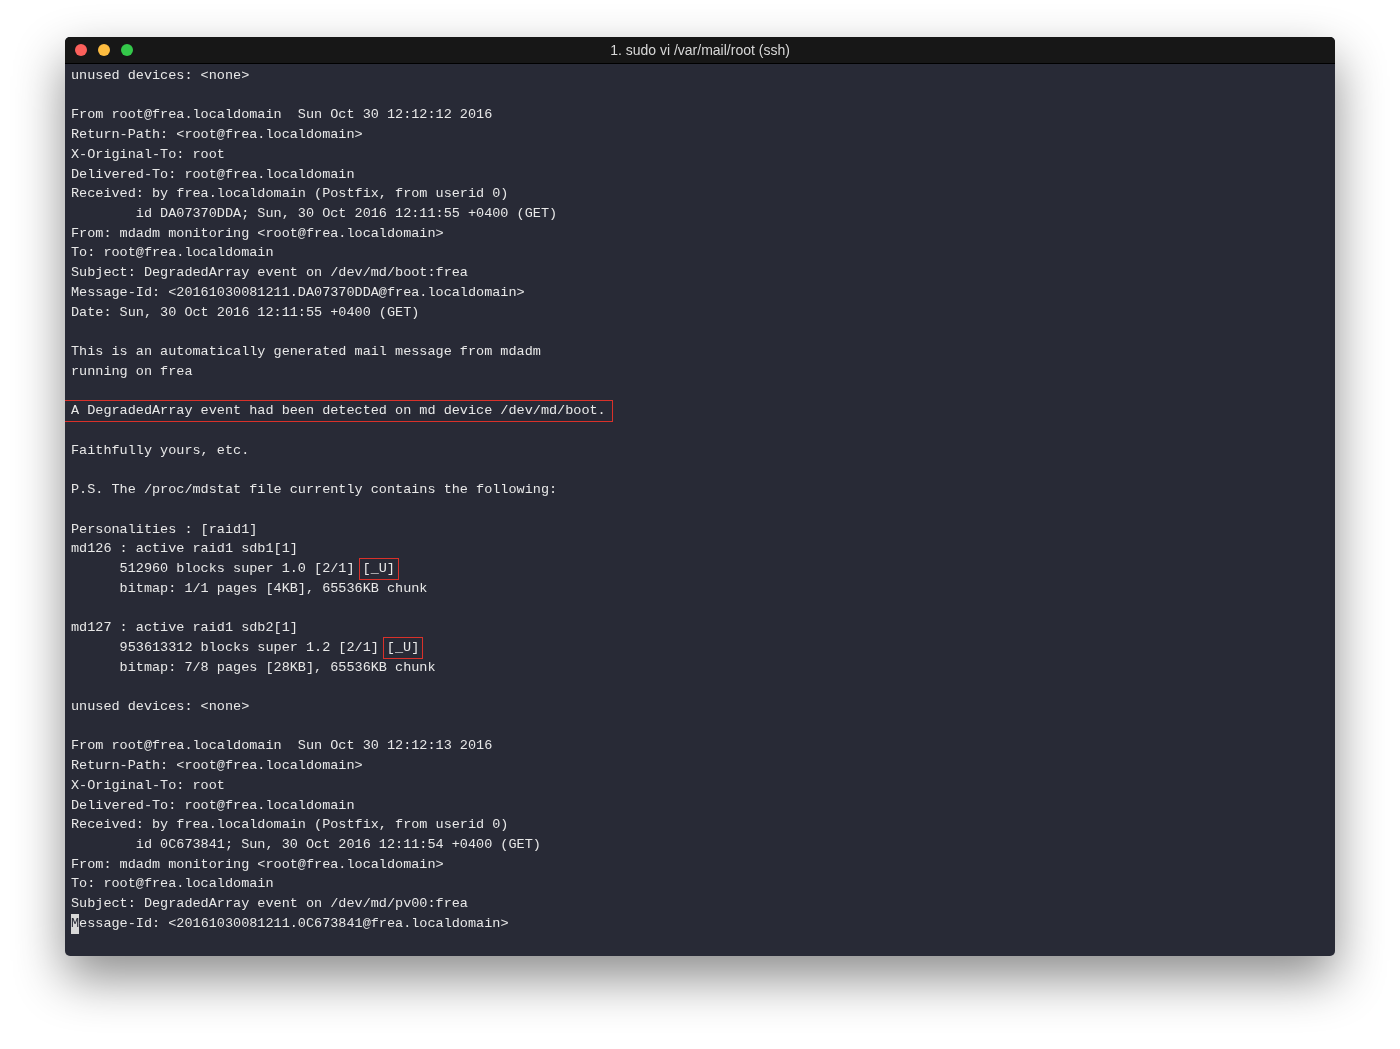  Describe the element at coordinates (75, 923) in the screenshot. I see `text-cursor: M` at that location.